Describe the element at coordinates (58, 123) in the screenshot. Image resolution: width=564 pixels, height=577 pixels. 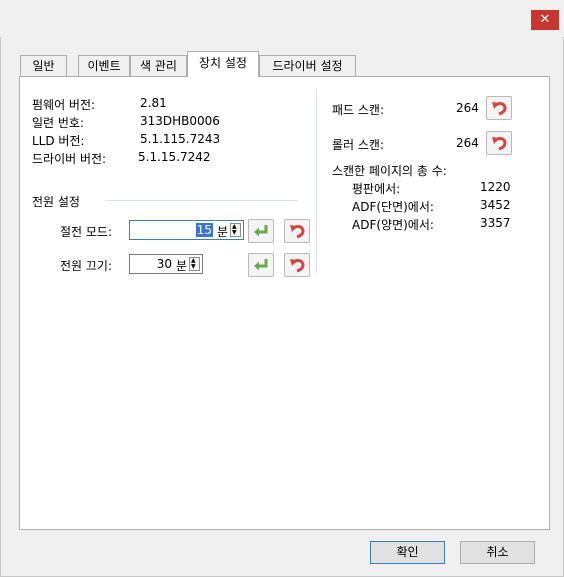
I see `serial-label: 일련 번호:` at that location.